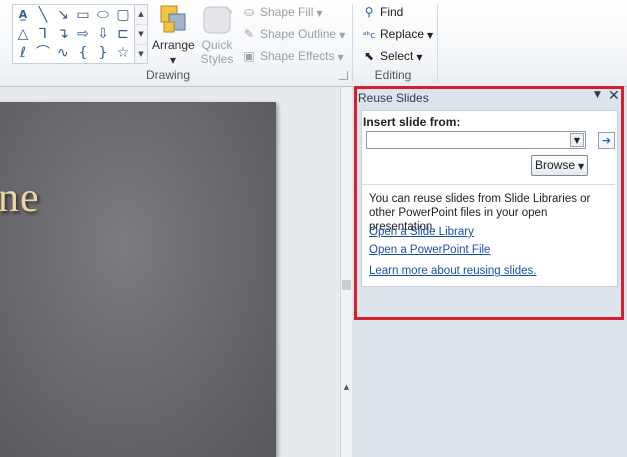 This screenshot has height=457, width=627. I want to click on open-slide-library-link: Open a Slide Library, so click(421, 232).